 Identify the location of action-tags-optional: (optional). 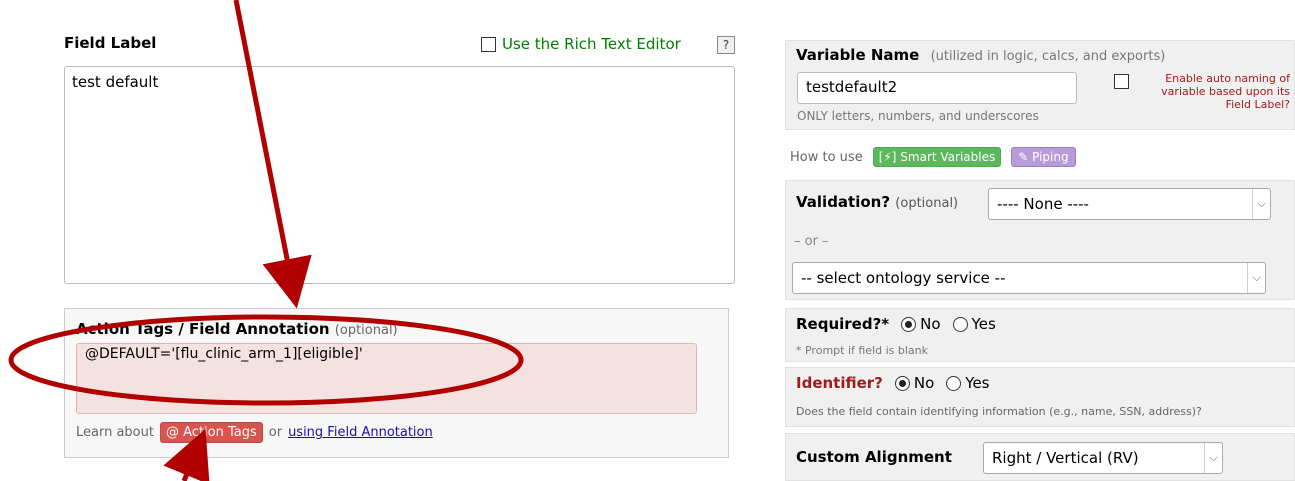
(366, 330).